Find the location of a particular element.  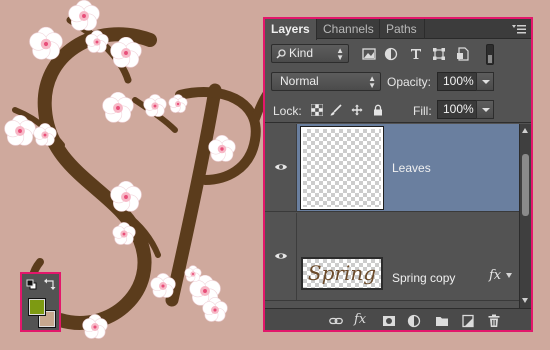

fill-label: Fill: is located at coordinates (422, 111).